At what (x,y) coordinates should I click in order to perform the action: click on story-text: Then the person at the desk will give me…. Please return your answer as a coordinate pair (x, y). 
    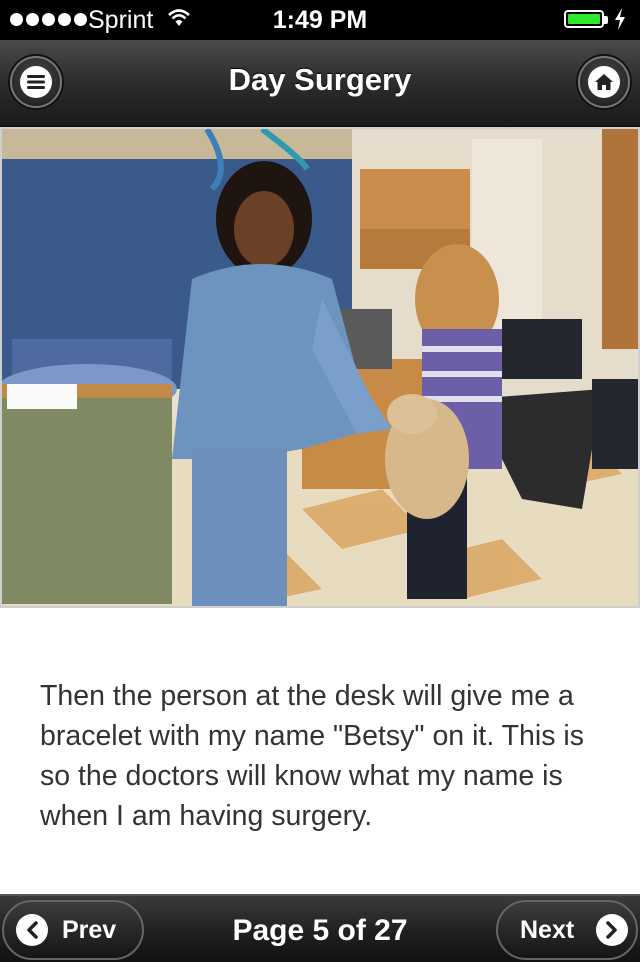
    Looking at the image, I should click on (312, 756).